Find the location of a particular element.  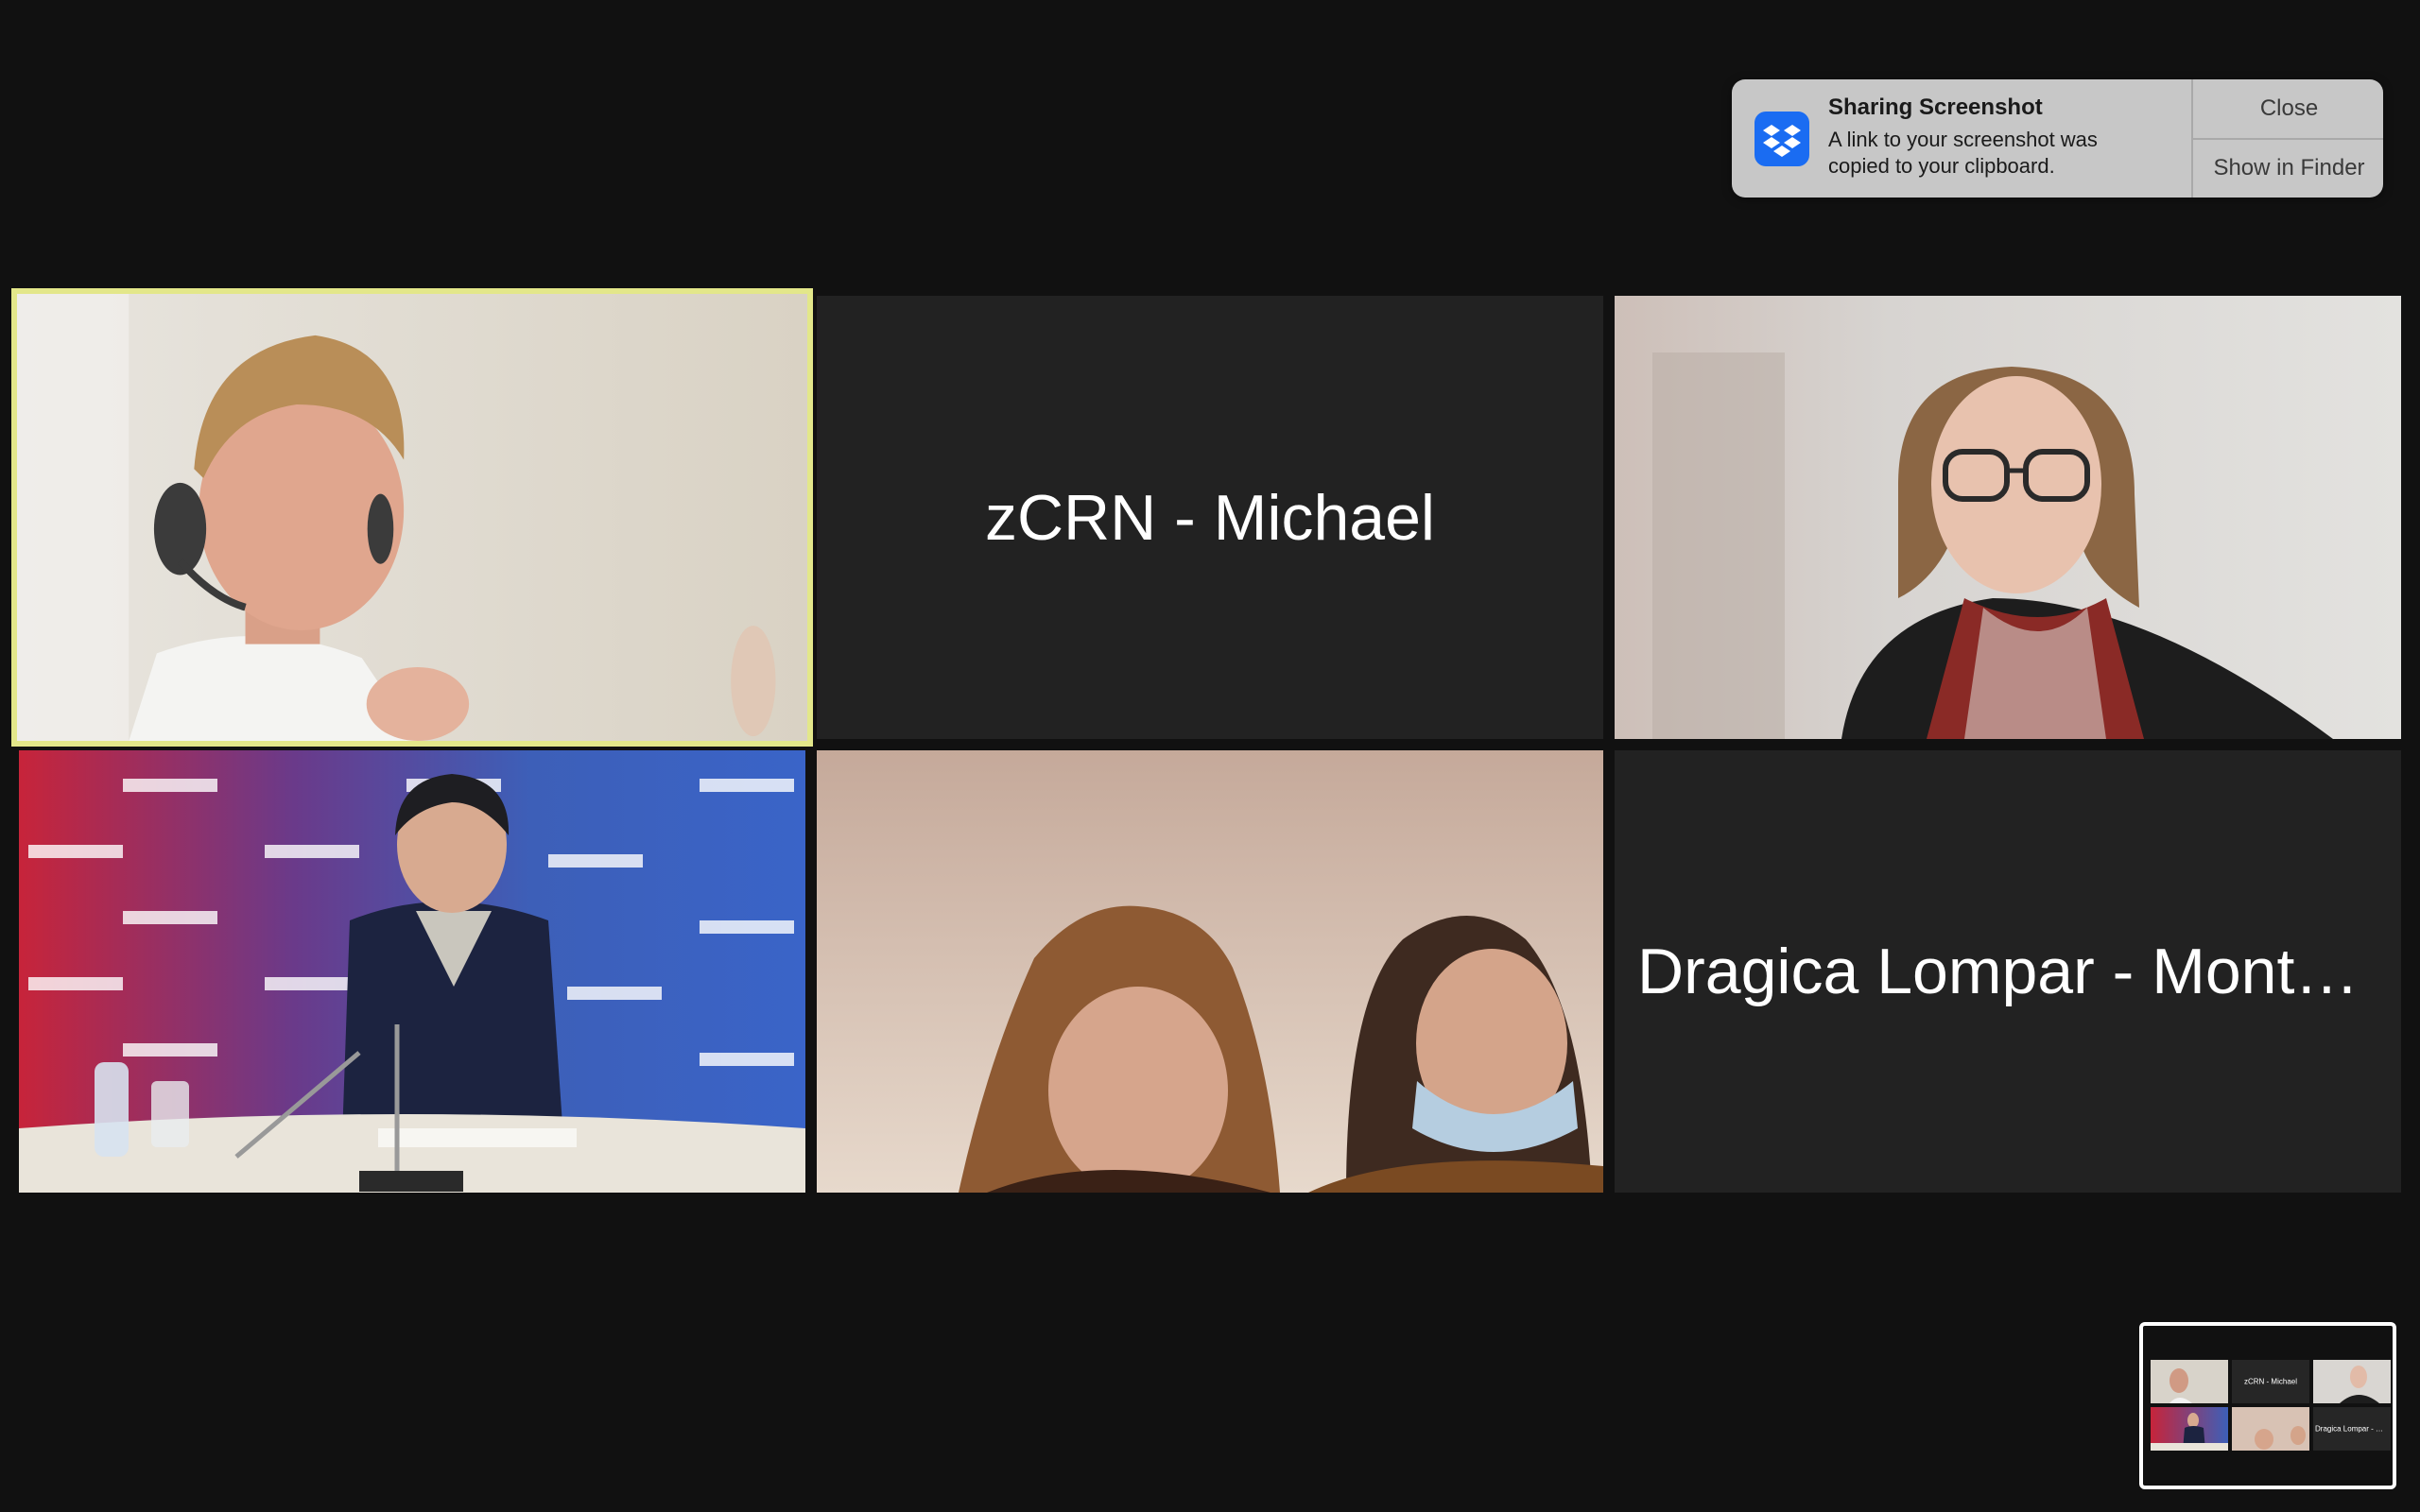

participant-video-man-suit-backdrop is located at coordinates (412, 971).